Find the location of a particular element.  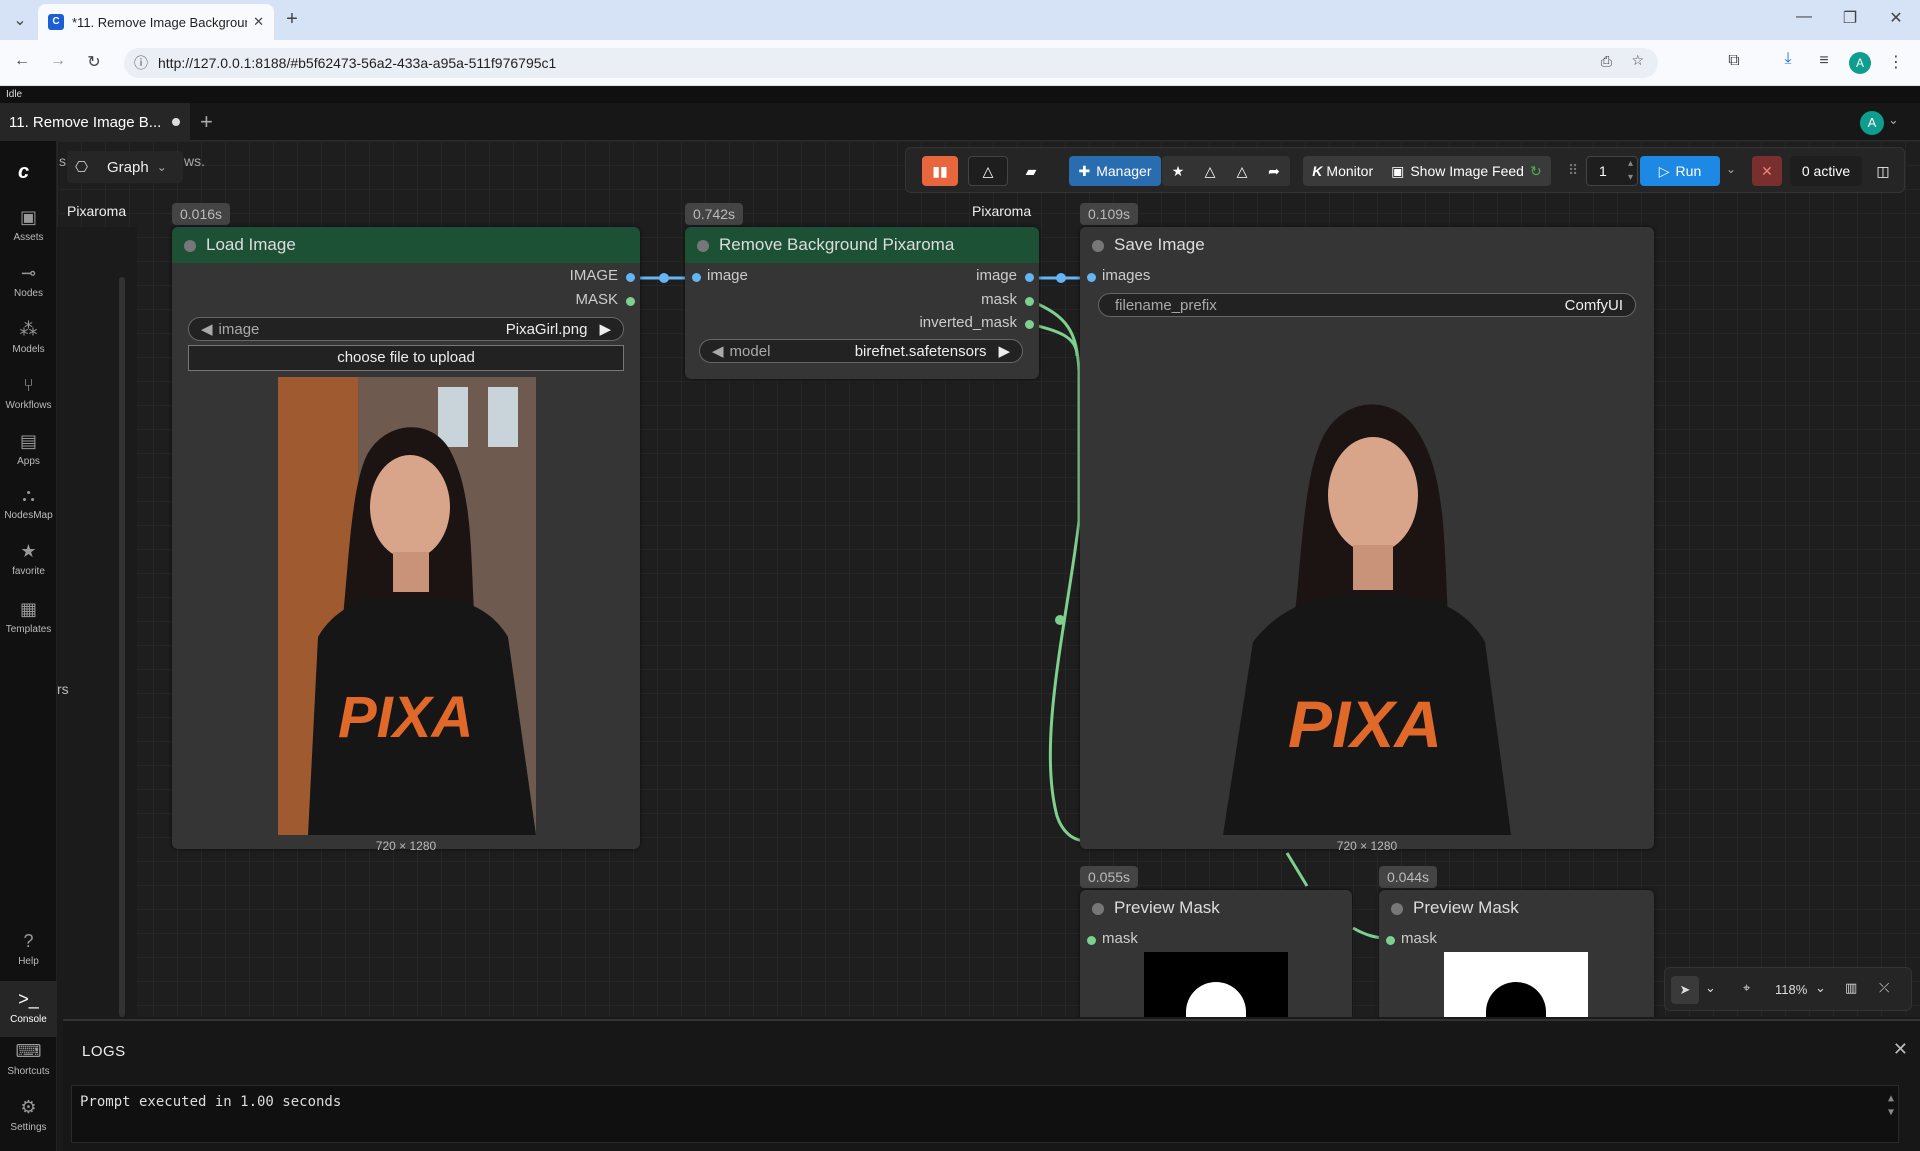

sidebar-item-settings: ⚙ Settings is located at coordinates (28, 1115).